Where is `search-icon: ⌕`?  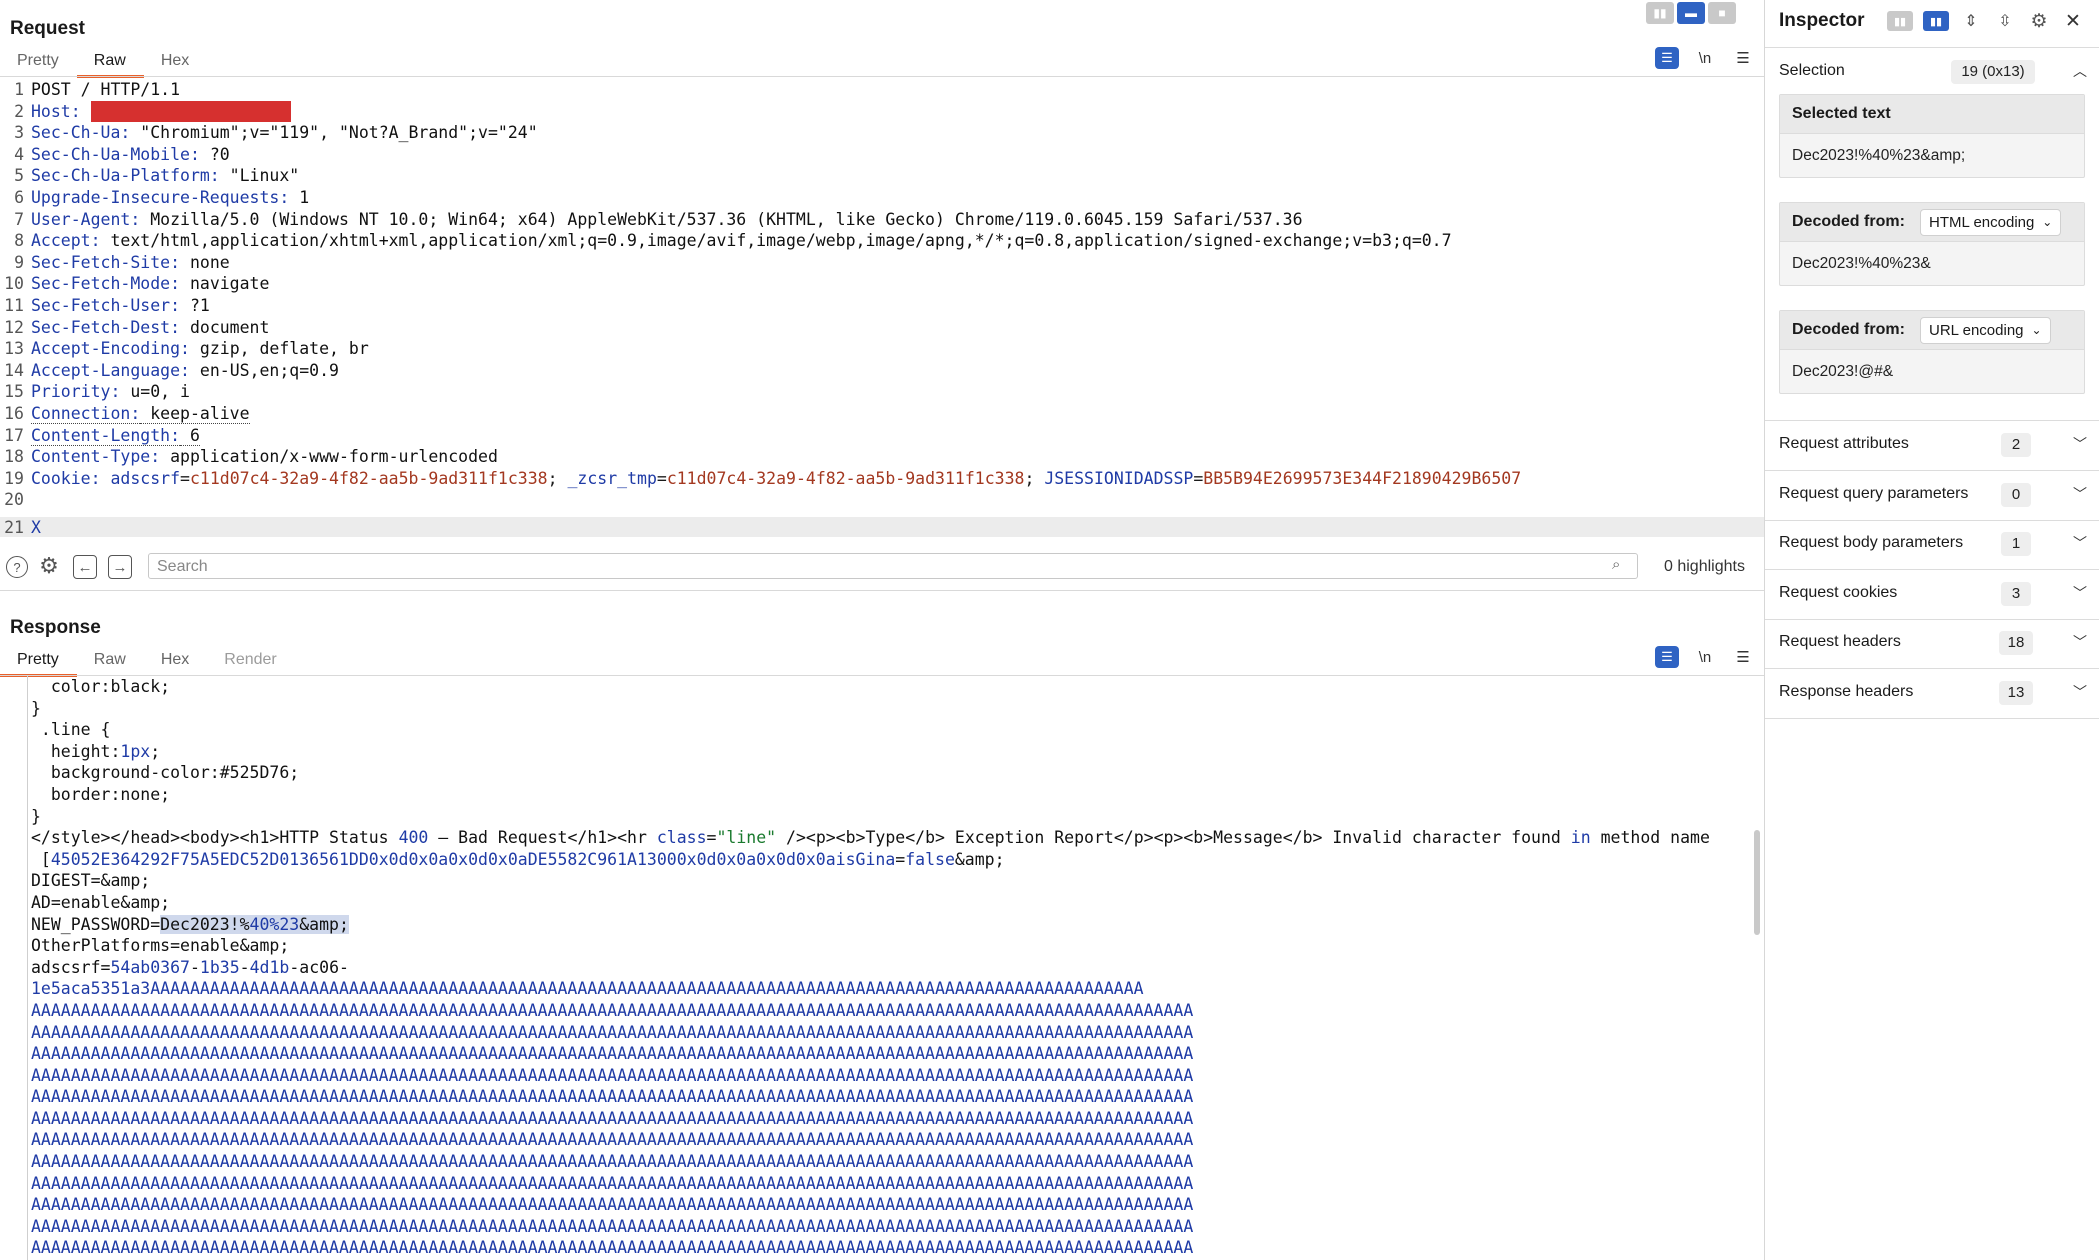 search-icon: ⌕ is located at coordinates (1616, 564).